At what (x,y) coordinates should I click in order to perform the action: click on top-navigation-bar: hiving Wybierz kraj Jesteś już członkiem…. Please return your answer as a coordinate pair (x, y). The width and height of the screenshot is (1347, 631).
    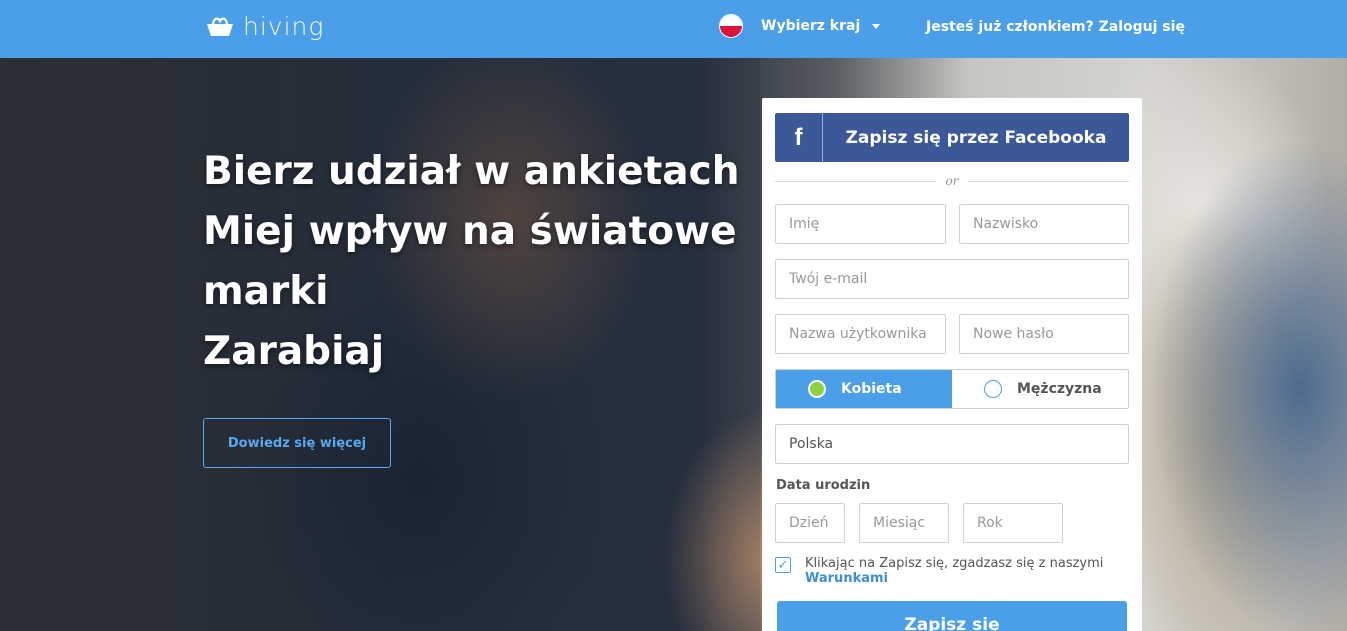
    Looking at the image, I should click on (673, 29).